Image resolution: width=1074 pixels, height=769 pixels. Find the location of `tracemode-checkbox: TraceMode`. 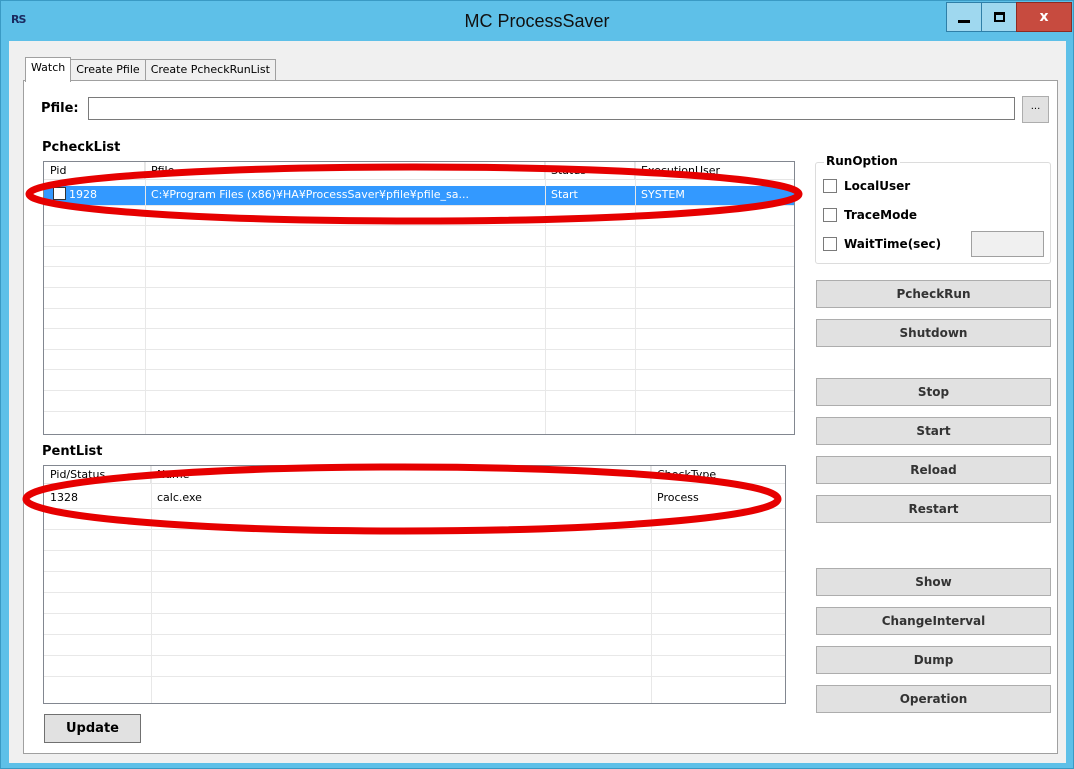

tracemode-checkbox: TraceMode is located at coordinates (870, 215).